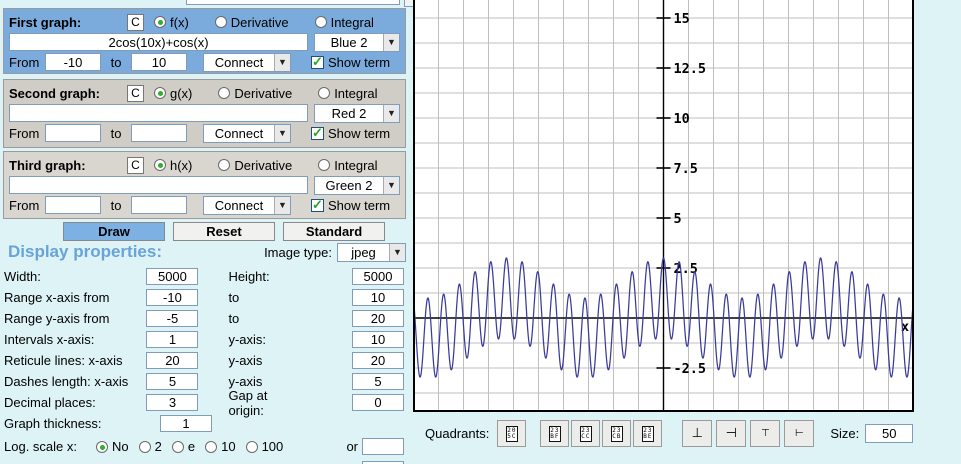  I want to click on range-x-label: Range x-axis from, so click(57, 297).